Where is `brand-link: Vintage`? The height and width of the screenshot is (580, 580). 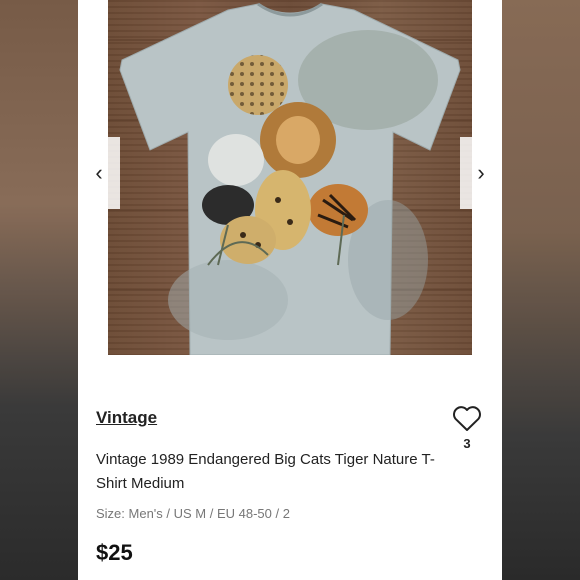 brand-link: Vintage is located at coordinates (126, 418).